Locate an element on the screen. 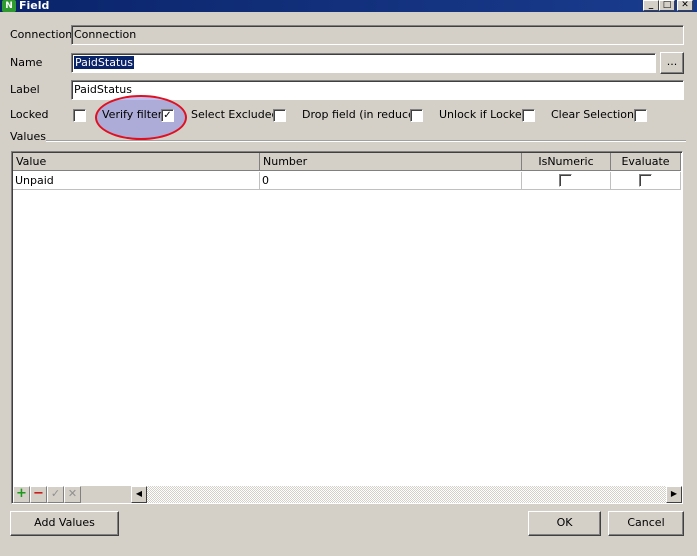  ok-button: OK is located at coordinates (564, 523).